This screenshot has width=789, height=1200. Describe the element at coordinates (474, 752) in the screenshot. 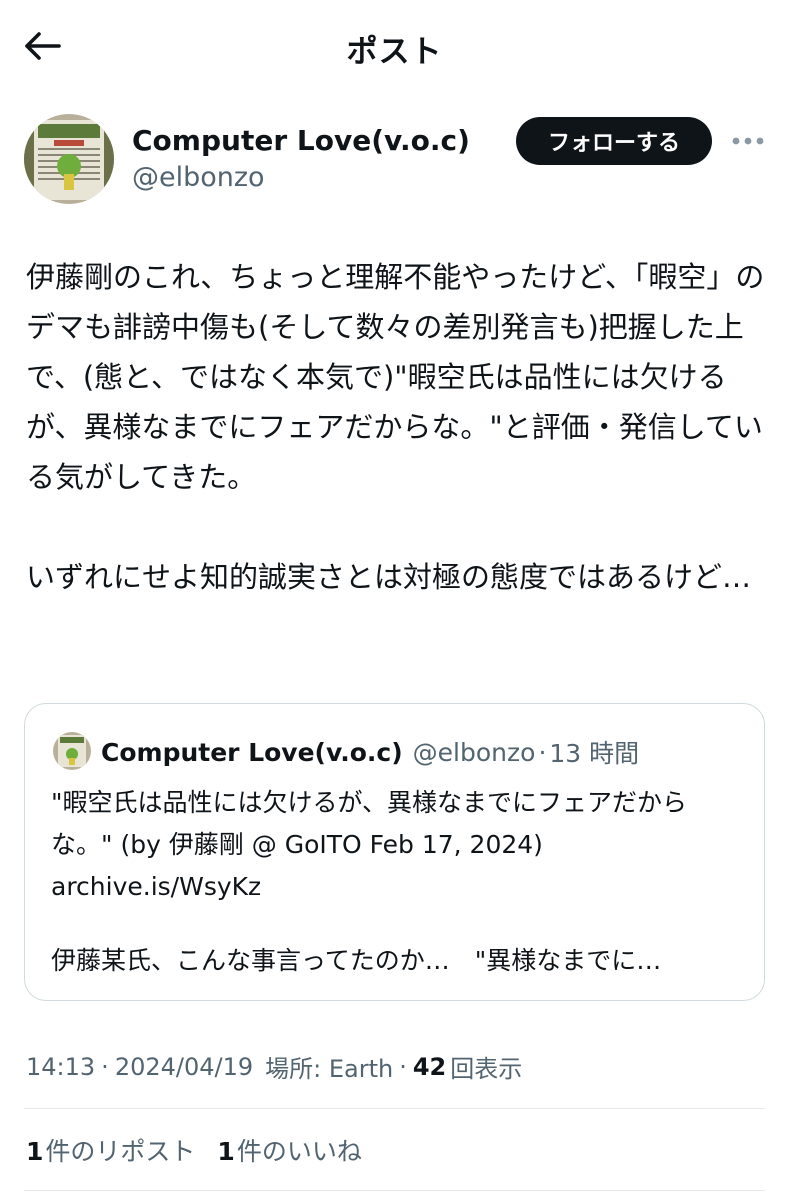

I see `quoted-handle: @elbonzo` at that location.